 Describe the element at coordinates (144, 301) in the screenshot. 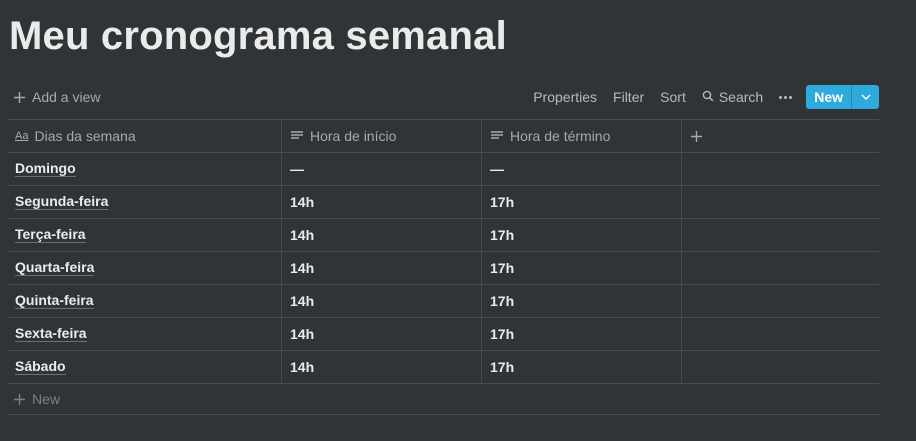

I see `cell-day: Quinta-feira` at that location.